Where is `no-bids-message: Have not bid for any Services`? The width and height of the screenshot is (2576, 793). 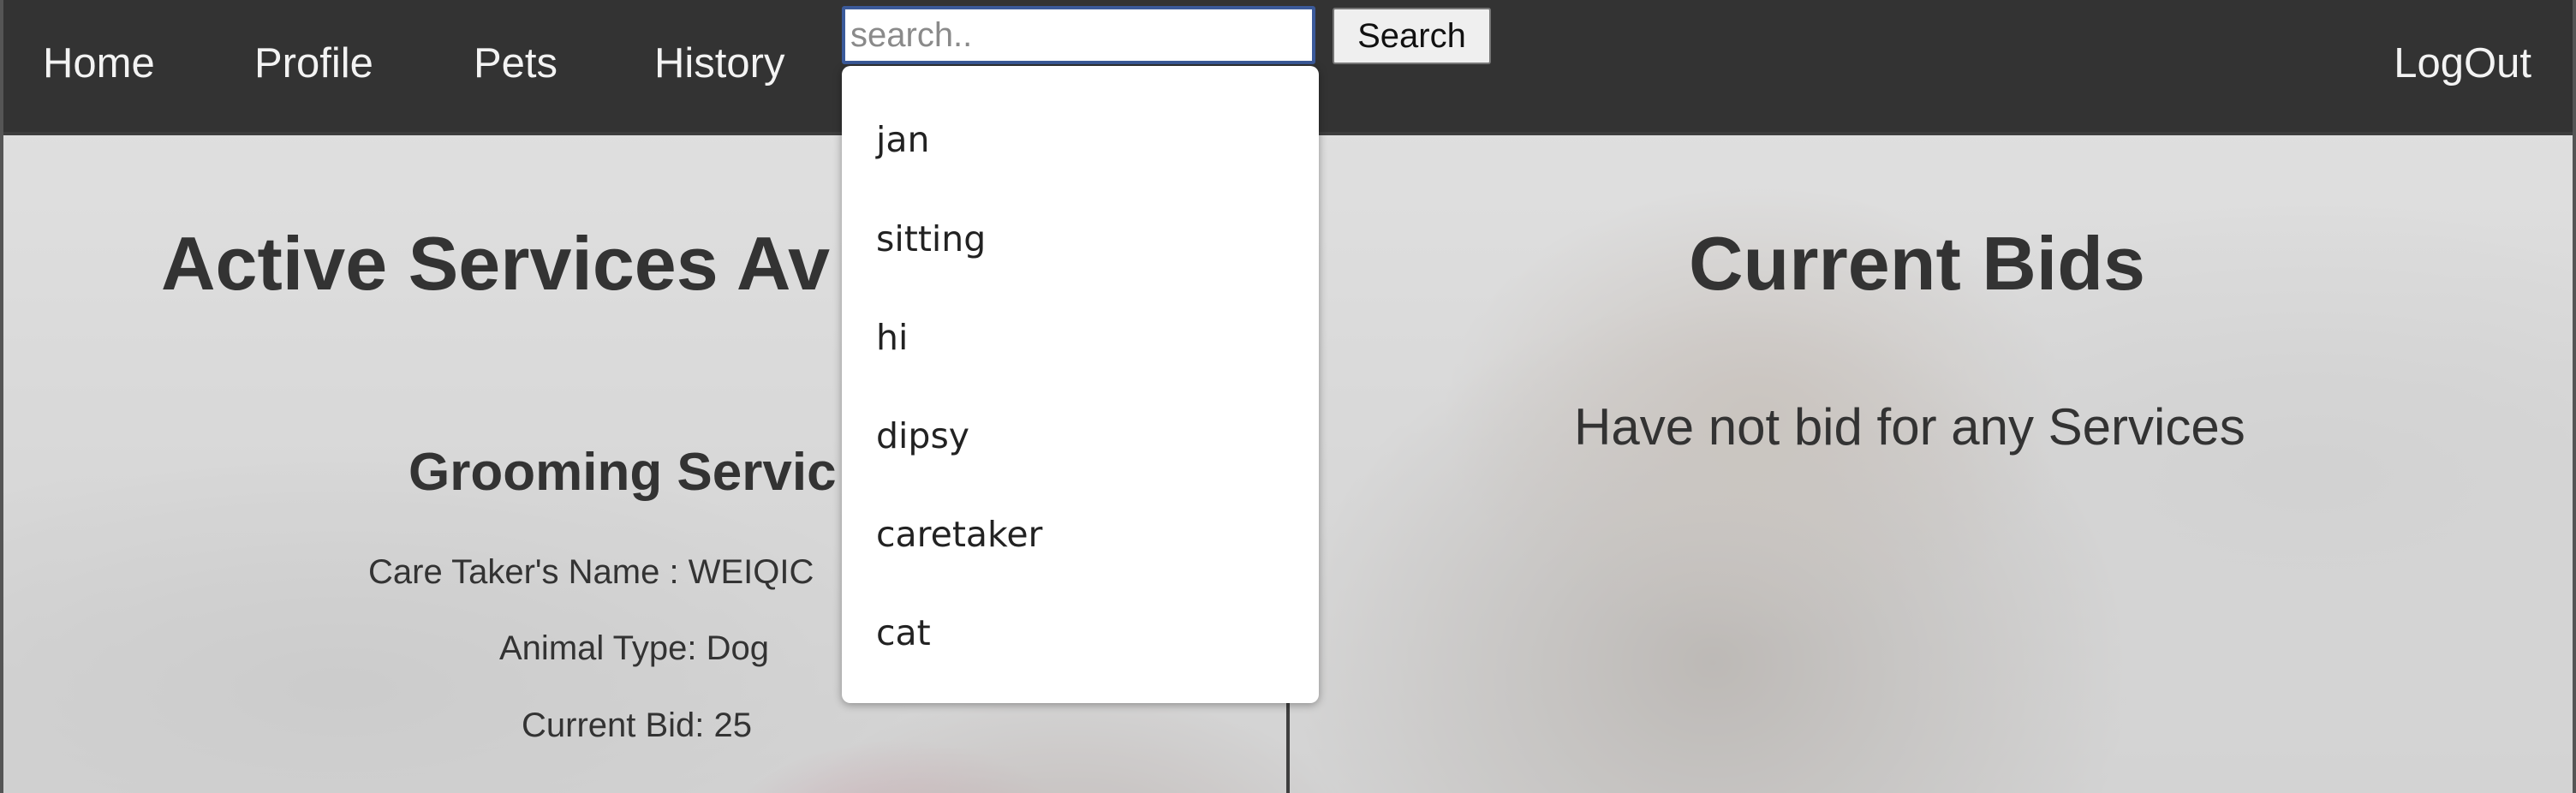 no-bids-message: Have not bid for any Services is located at coordinates (1909, 427).